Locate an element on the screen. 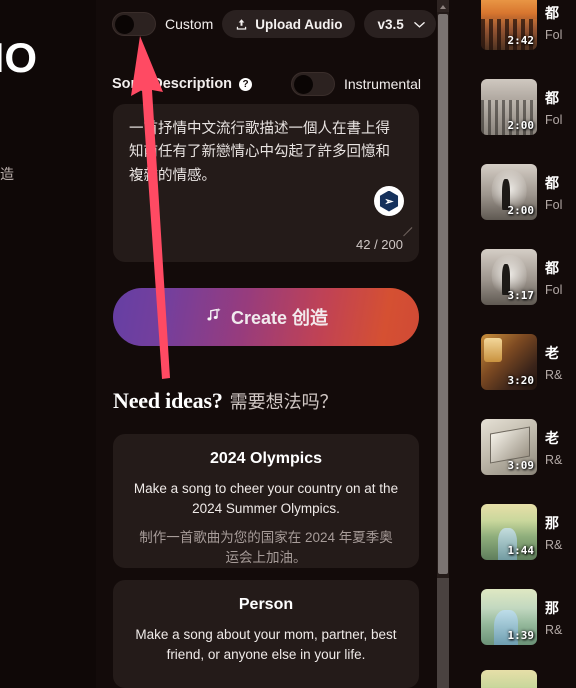  song-thumbnail: 3:17 is located at coordinates (509, 277).